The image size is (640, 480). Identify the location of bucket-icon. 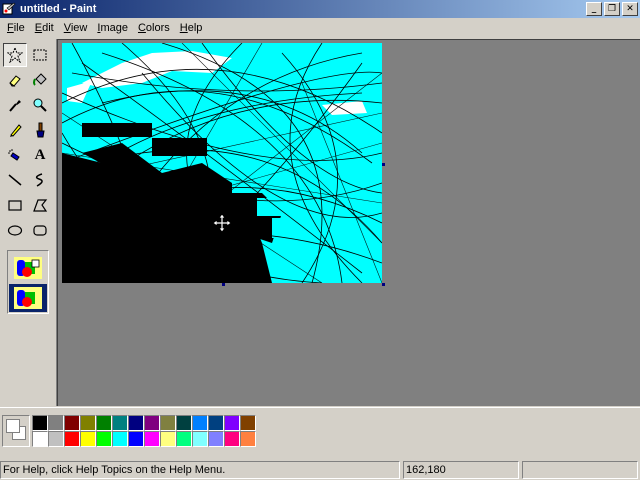
(40, 79).